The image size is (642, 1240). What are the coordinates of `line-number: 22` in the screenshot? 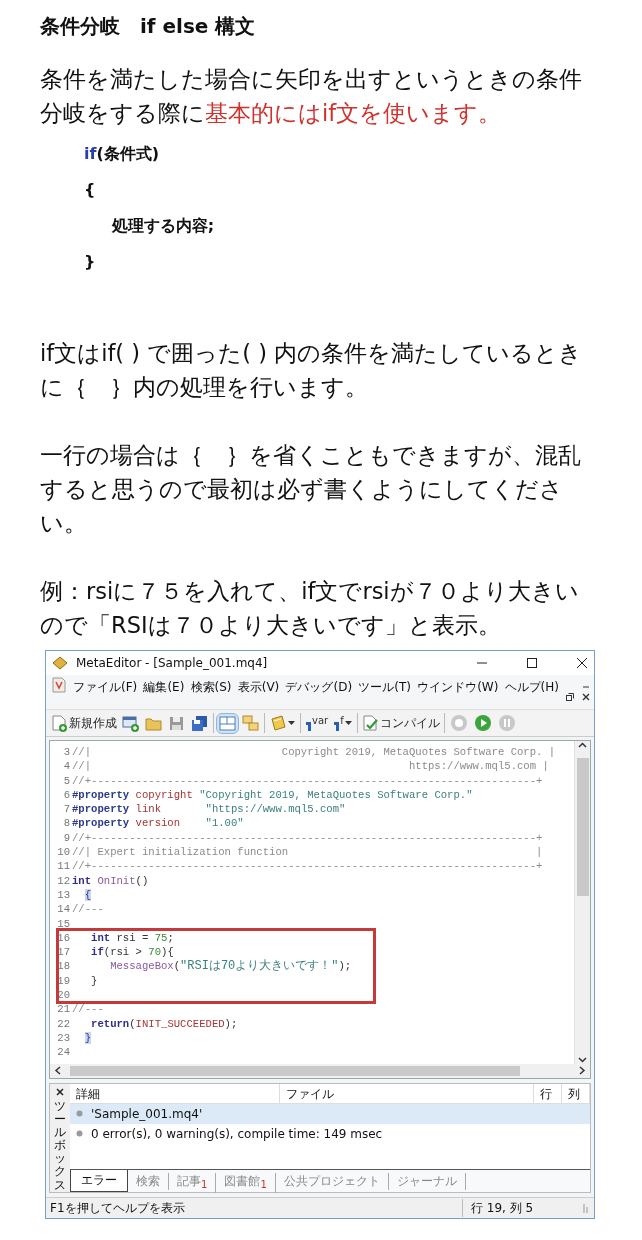 It's located at (63, 1023).